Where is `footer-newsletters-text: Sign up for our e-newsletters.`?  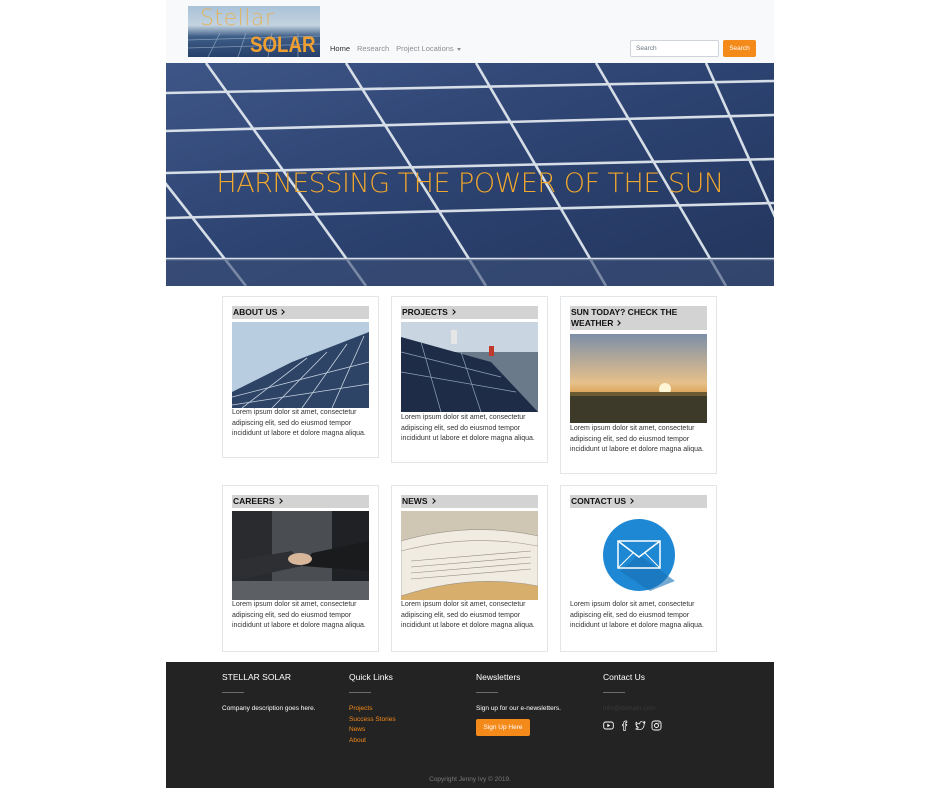 footer-newsletters-text: Sign up for our e-newsletters. is located at coordinates (518, 708).